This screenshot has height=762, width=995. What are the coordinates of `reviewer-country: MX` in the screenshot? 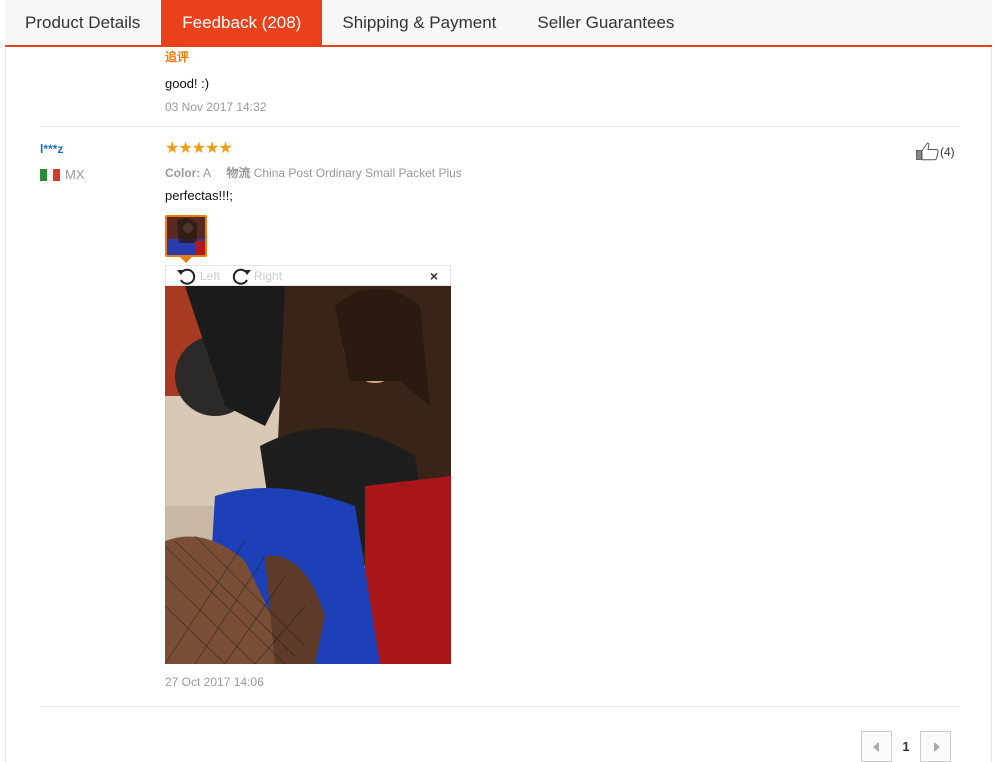 It's located at (62, 174).